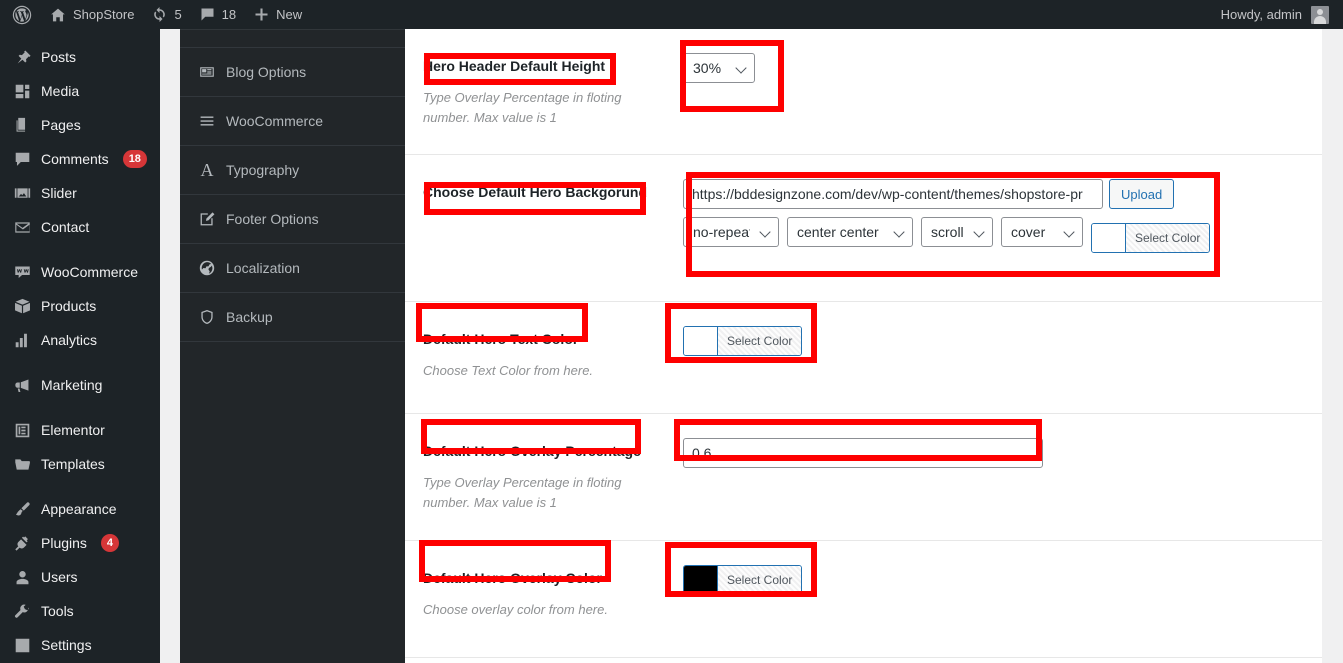 The image size is (1343, 663). I want to click on sidebar-item-plugins: Plugins 4, so click(80, 543).